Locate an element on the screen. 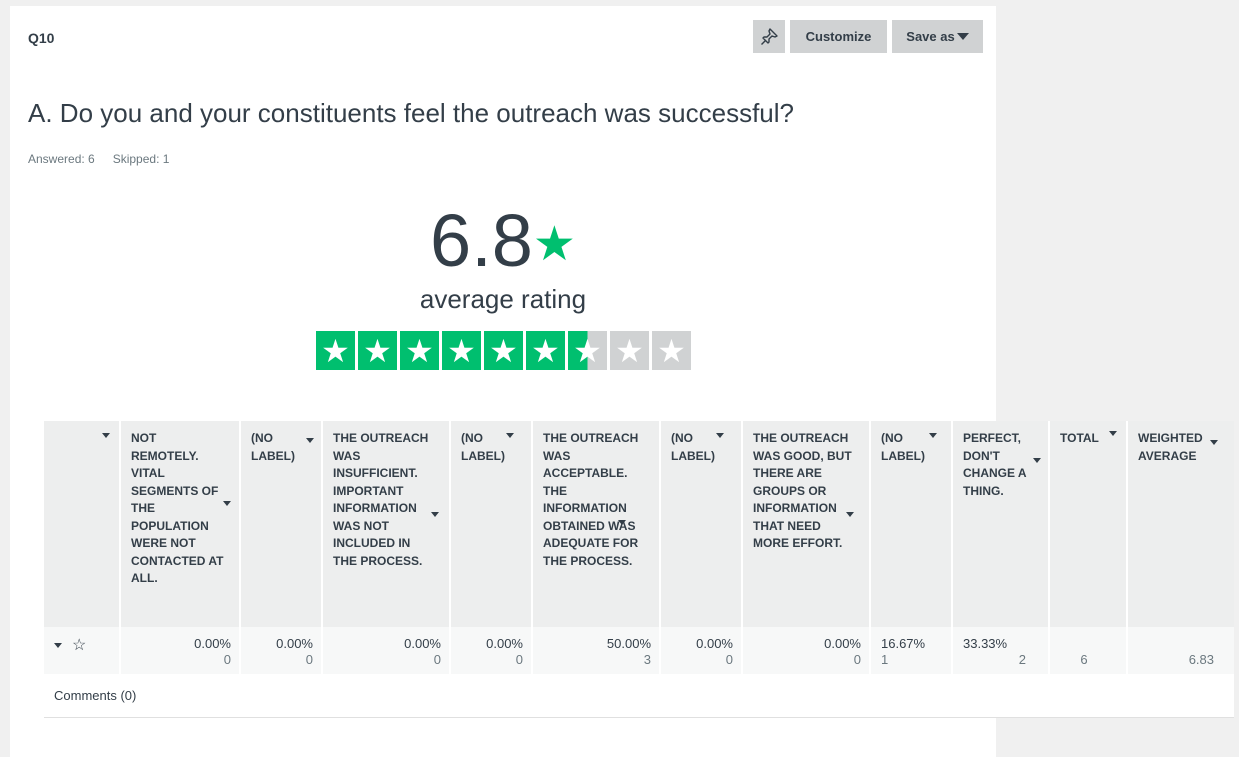 This screenshot has height=757, width=1239. column-header-label: TOTAL is located at coordinates (1079, 438).